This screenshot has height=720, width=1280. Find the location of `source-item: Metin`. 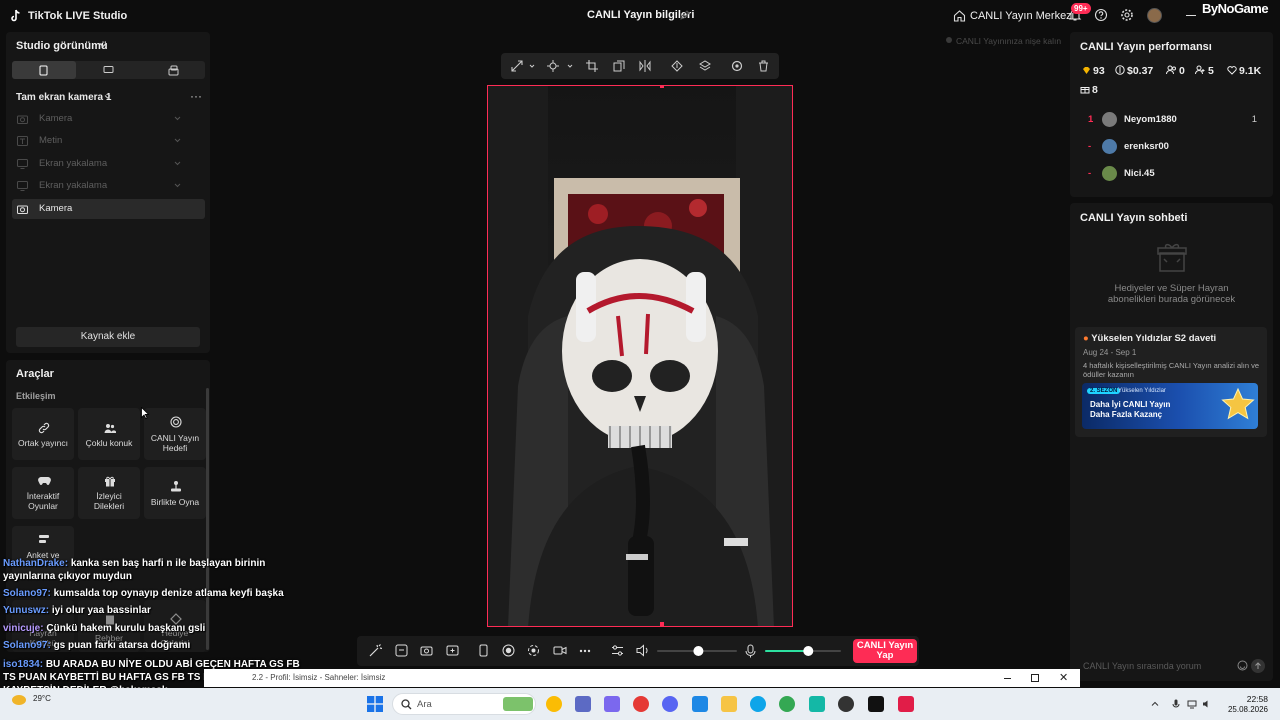

source-item: Metin is located at coordinates (108, 141).